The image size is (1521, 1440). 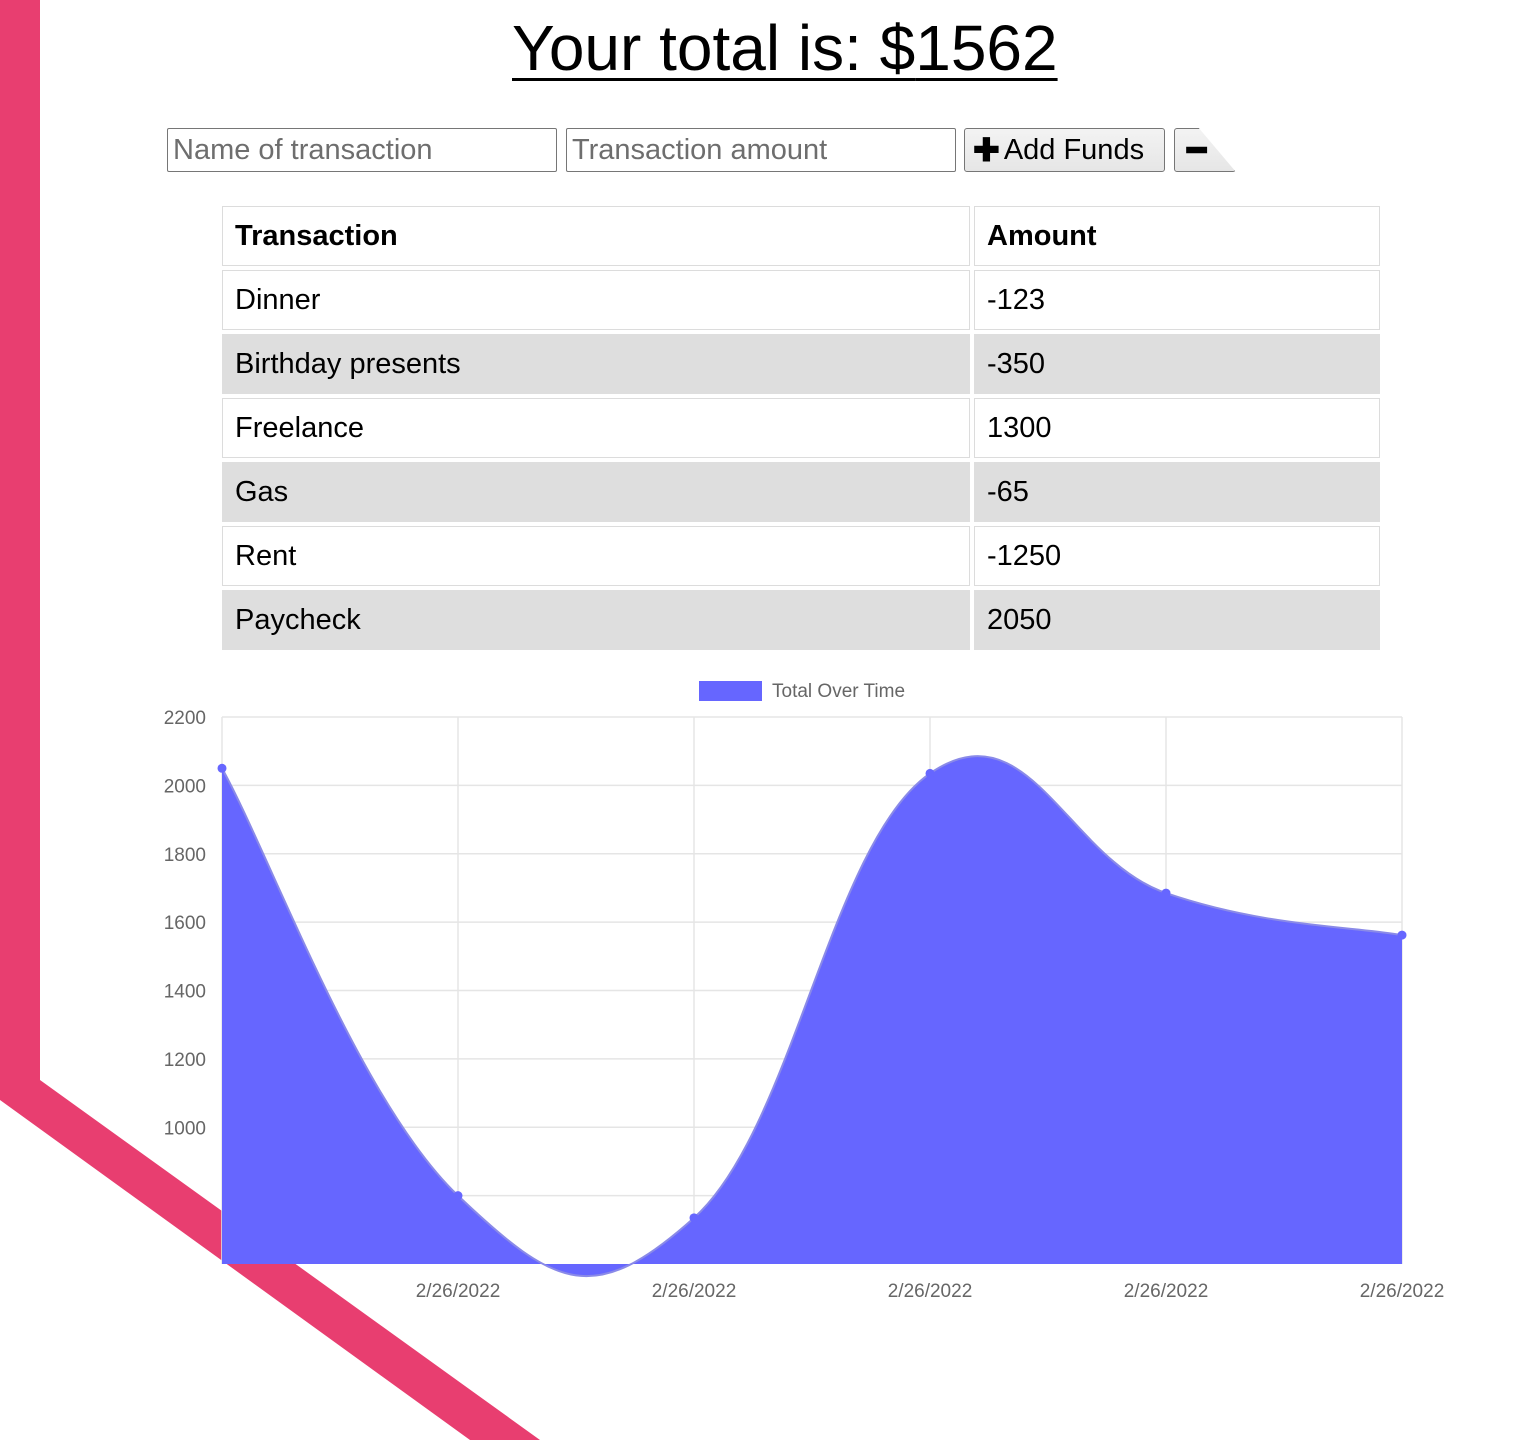 What do you see at coordinates (986, 150) in the screenshot?
I see `plus-icon: ✚` at bounding box center [986, 150].